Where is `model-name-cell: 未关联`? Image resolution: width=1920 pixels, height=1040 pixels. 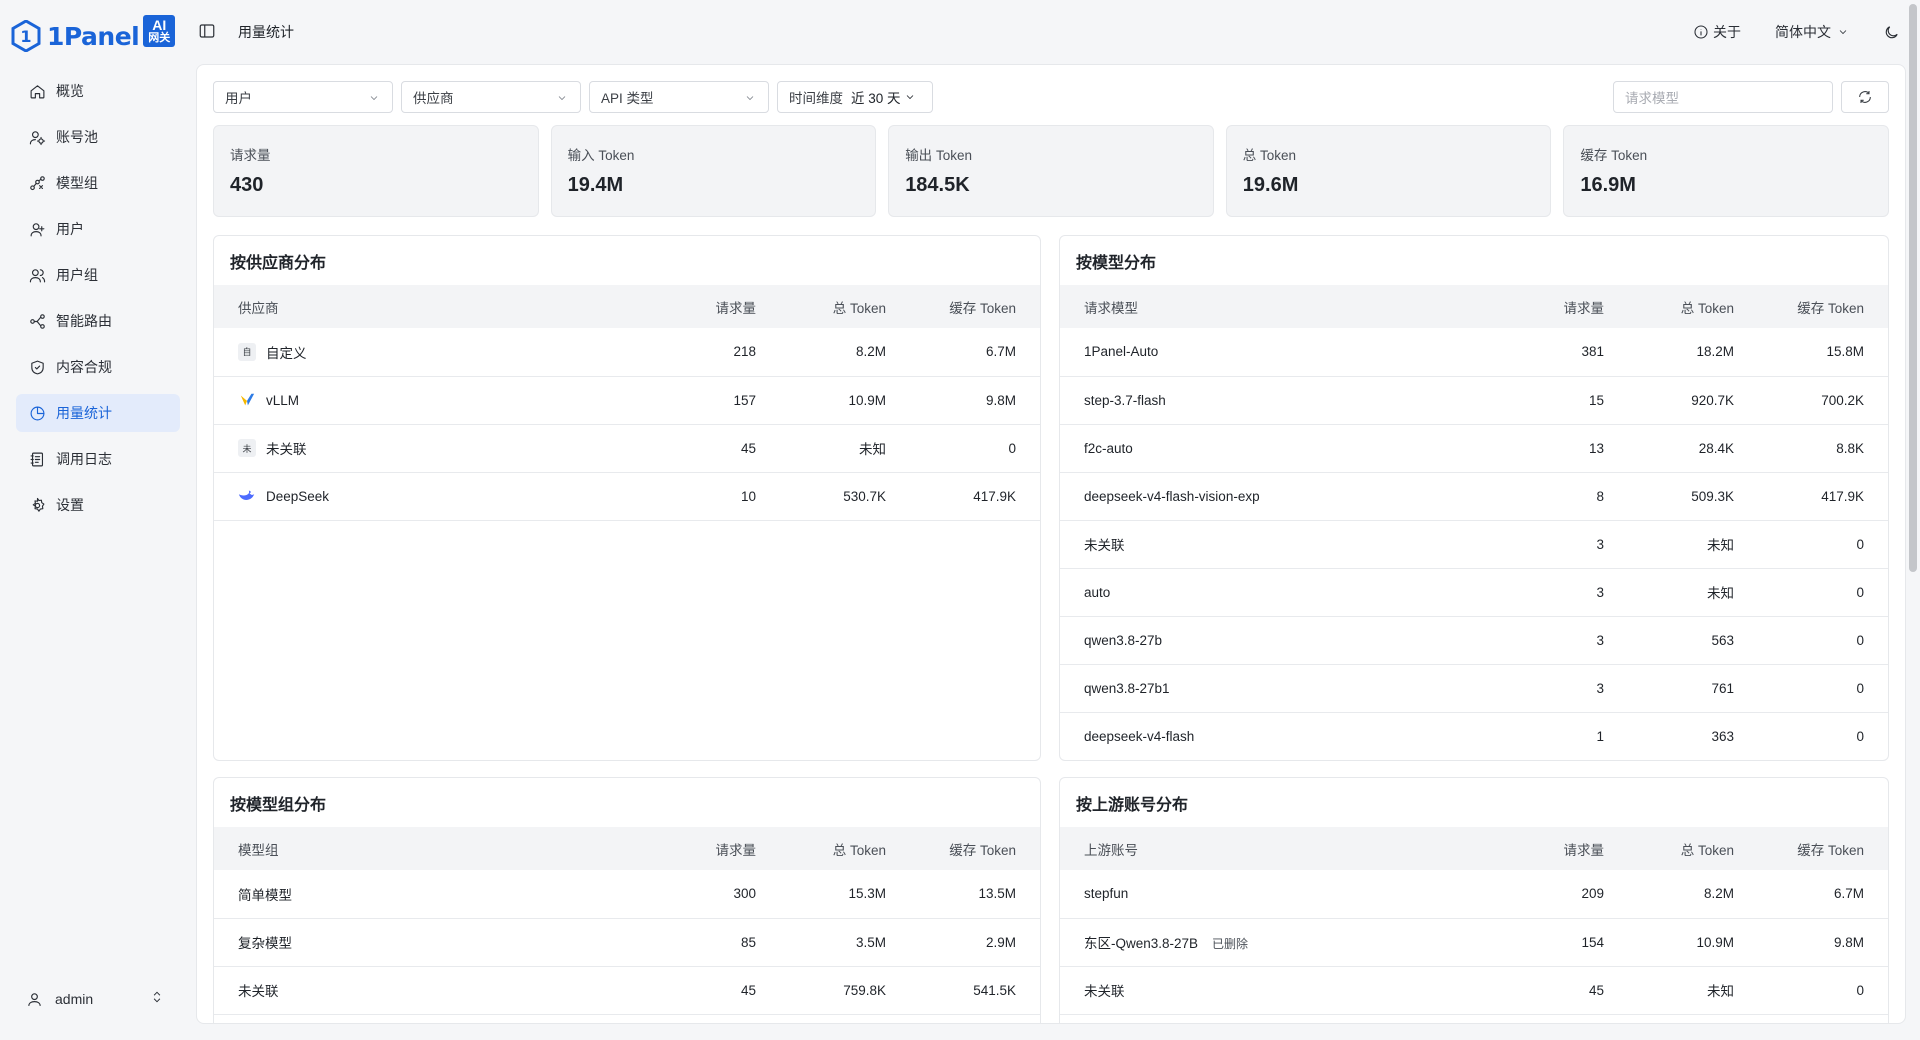 model-name-cell: 未关联 is located at coordinates (1104, 545).